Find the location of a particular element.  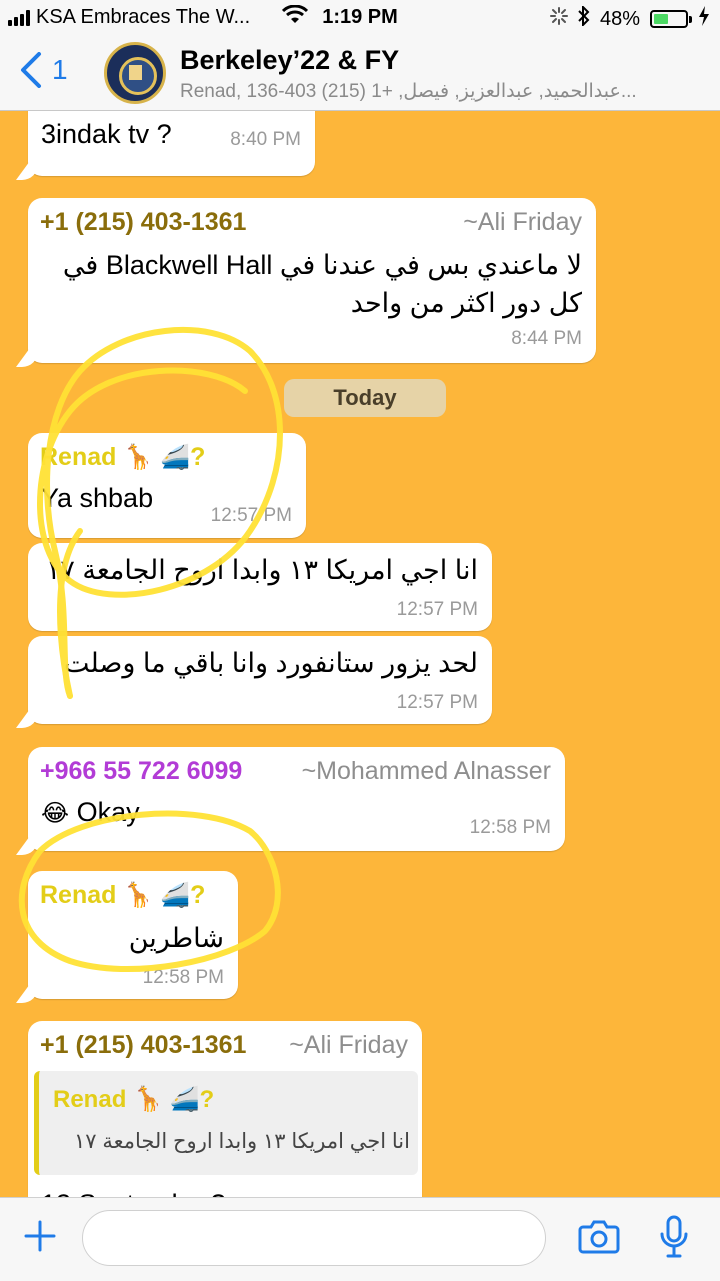

message-text: لحد يزور ستانفورد وانا باقي ما وصلت is located at coordinates (270, 663).